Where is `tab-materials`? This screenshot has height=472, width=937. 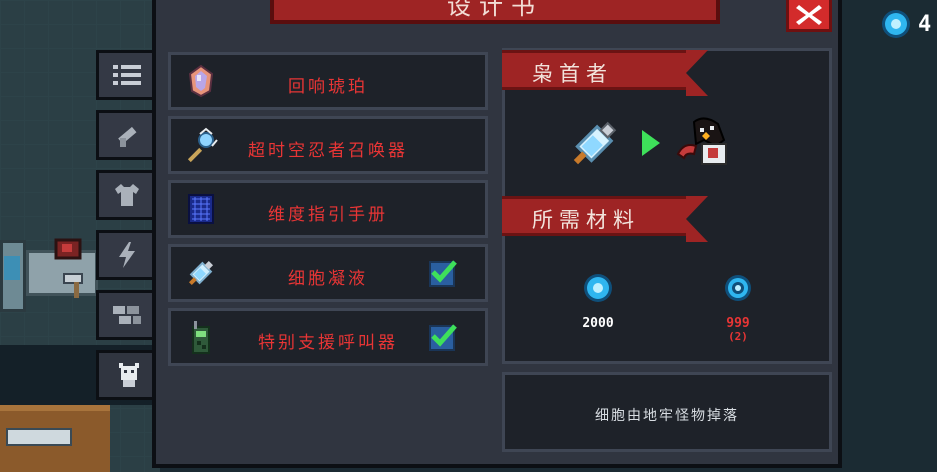 tab-materials is located at coordinates (125, 315).